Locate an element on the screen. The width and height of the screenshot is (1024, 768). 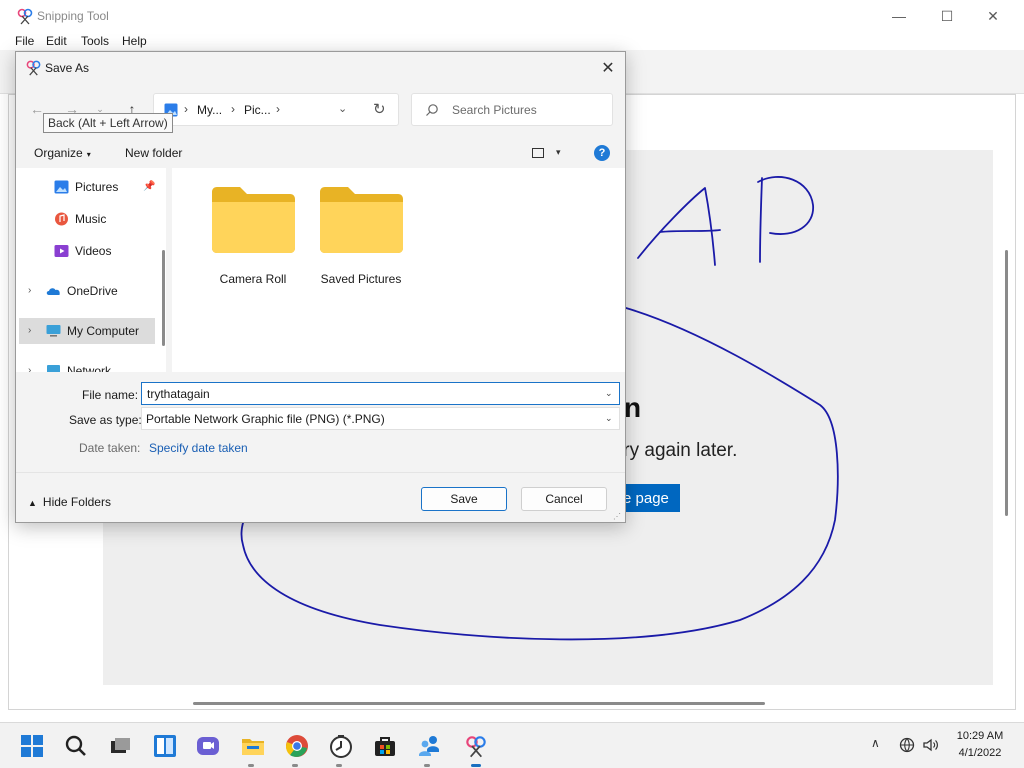
active-indicator is located at coordinates (476, 765).